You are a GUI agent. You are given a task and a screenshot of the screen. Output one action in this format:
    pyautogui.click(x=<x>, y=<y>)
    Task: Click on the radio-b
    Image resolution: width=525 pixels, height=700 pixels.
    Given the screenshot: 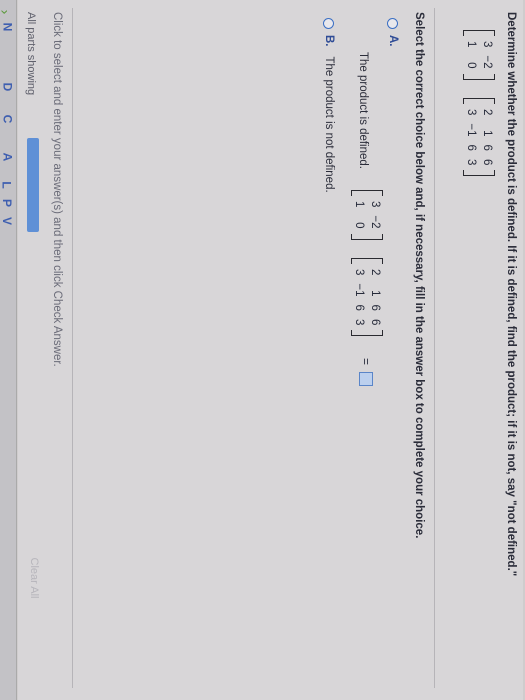 What is the action you would take?
    pyautogui.click(x=329, y=23)
    